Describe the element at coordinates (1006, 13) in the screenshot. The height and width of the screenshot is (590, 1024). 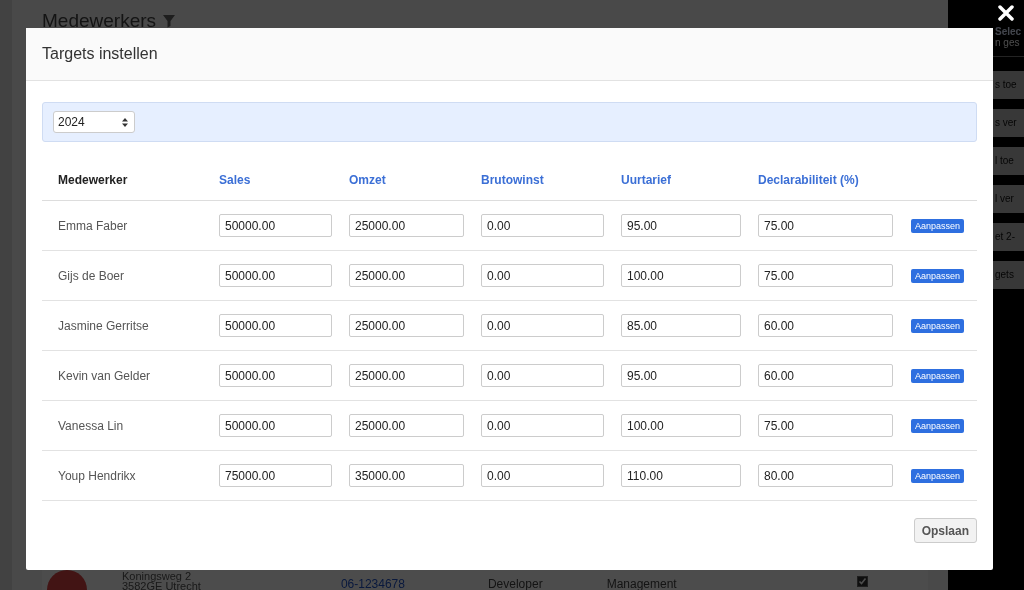
I see `close-icon` at that location.